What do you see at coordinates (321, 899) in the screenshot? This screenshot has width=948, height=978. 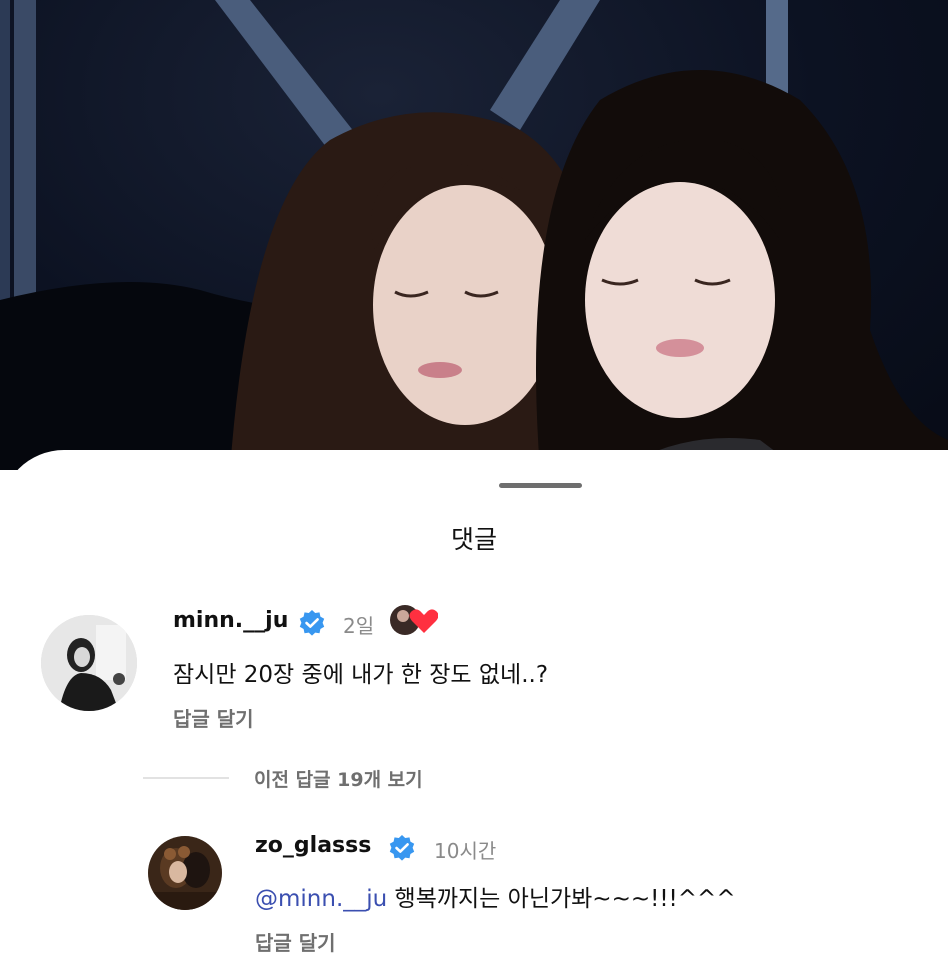 I see `mention-link: @minn.__ju` at bounding box center [321, 899].